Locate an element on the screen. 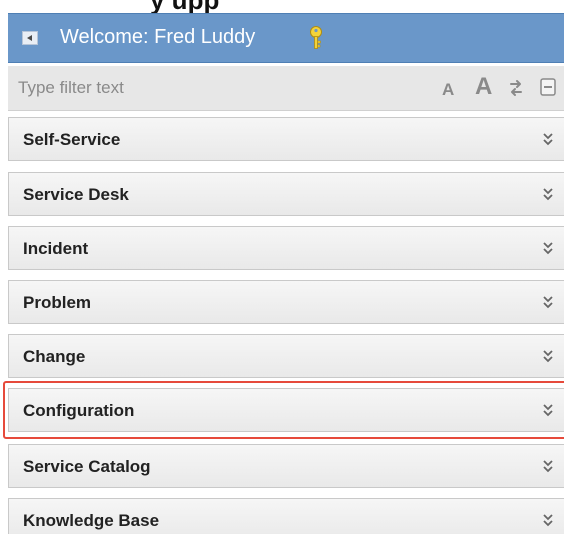  menu-item-service-desk: Service Desk is located at coordinates (286, 194).